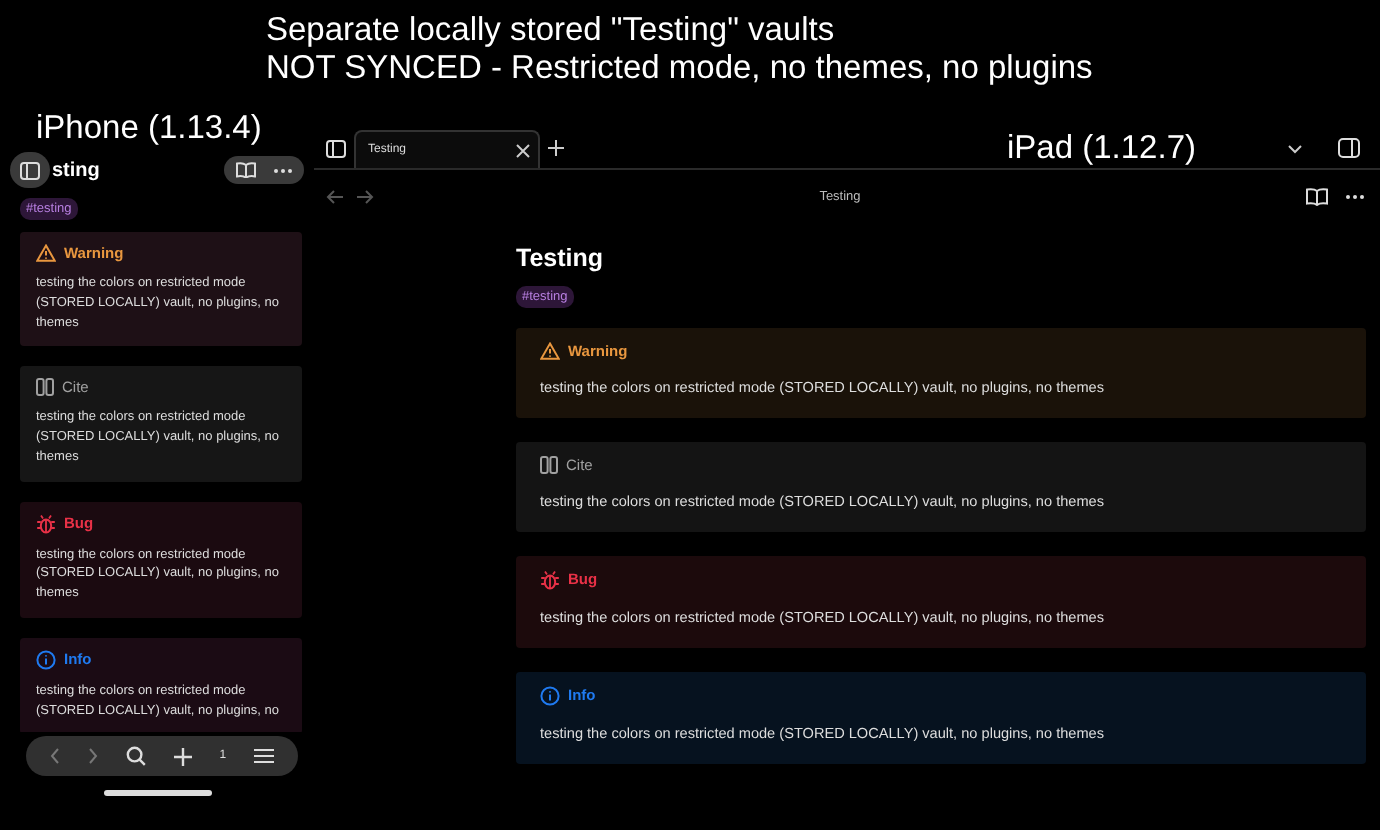 This screenshot has height=830, width=1380. I want to click on close-icon, so click(523, 150).